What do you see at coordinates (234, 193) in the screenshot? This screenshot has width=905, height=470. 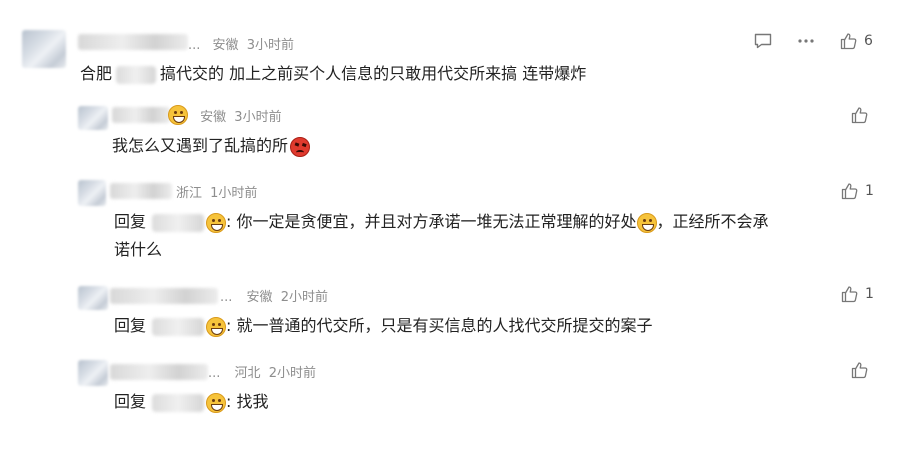 I see `timestamp: 1小时前` at bounding box center [234, 193].